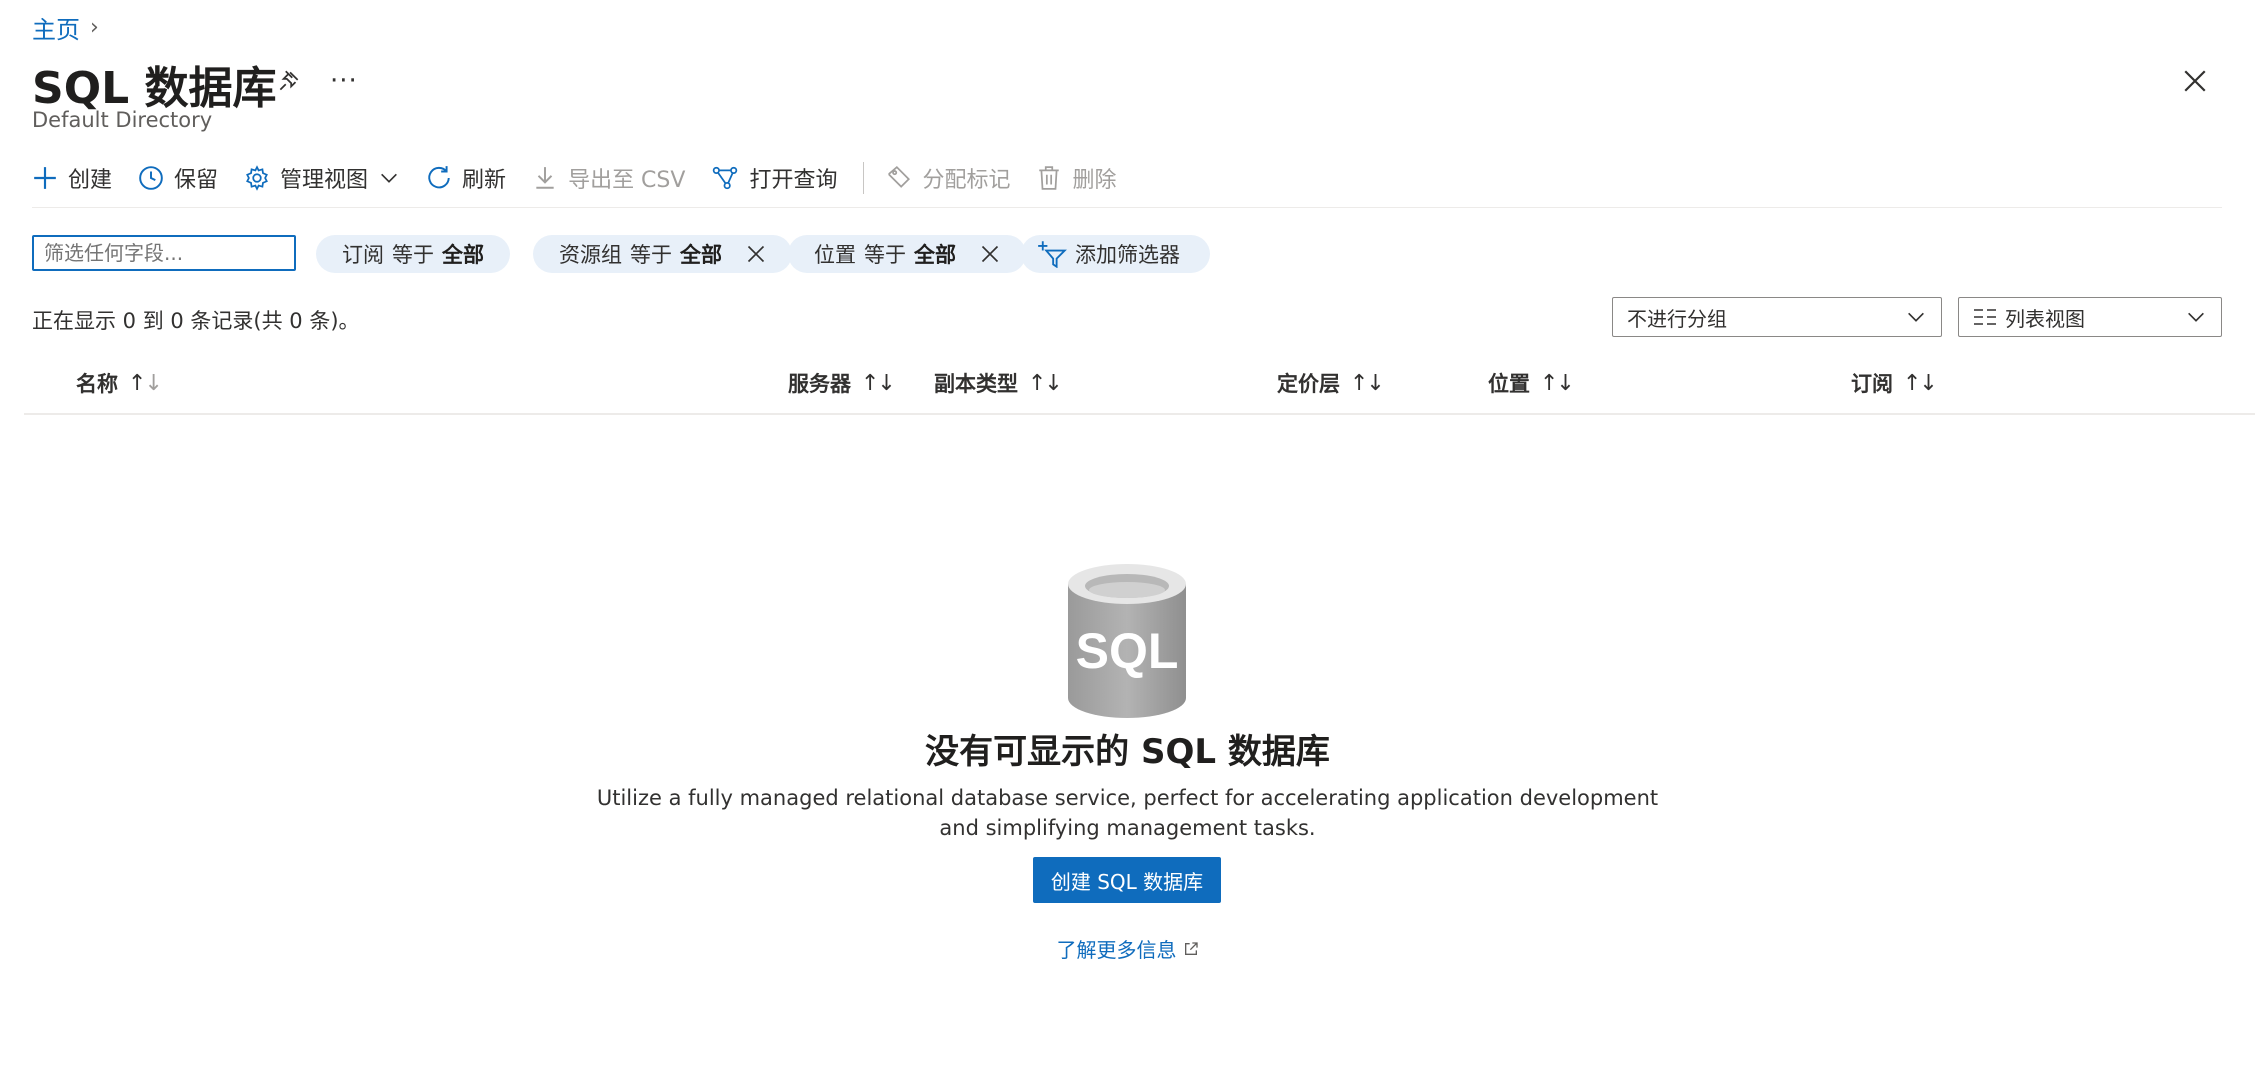  What do you see at coordinates (864, 178) in the screenshot?
I see `toolbar-divider` at bounding box center [864, 178].